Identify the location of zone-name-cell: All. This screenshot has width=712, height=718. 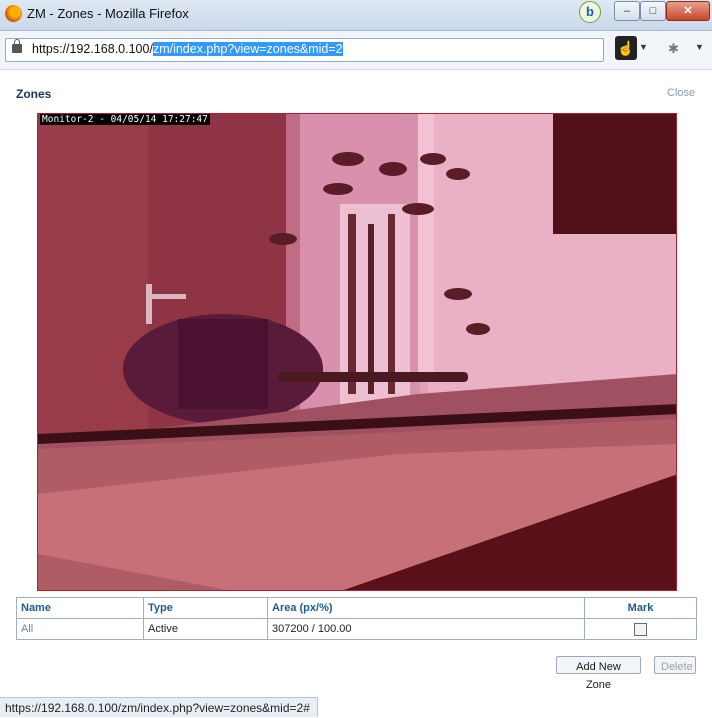
(80, 629).